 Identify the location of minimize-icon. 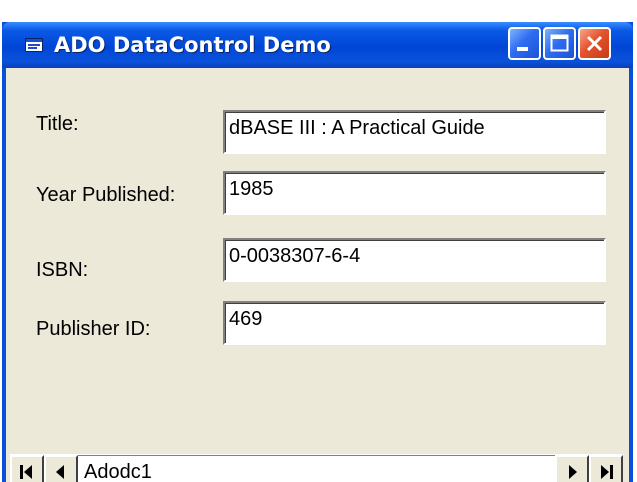
(522, 49).